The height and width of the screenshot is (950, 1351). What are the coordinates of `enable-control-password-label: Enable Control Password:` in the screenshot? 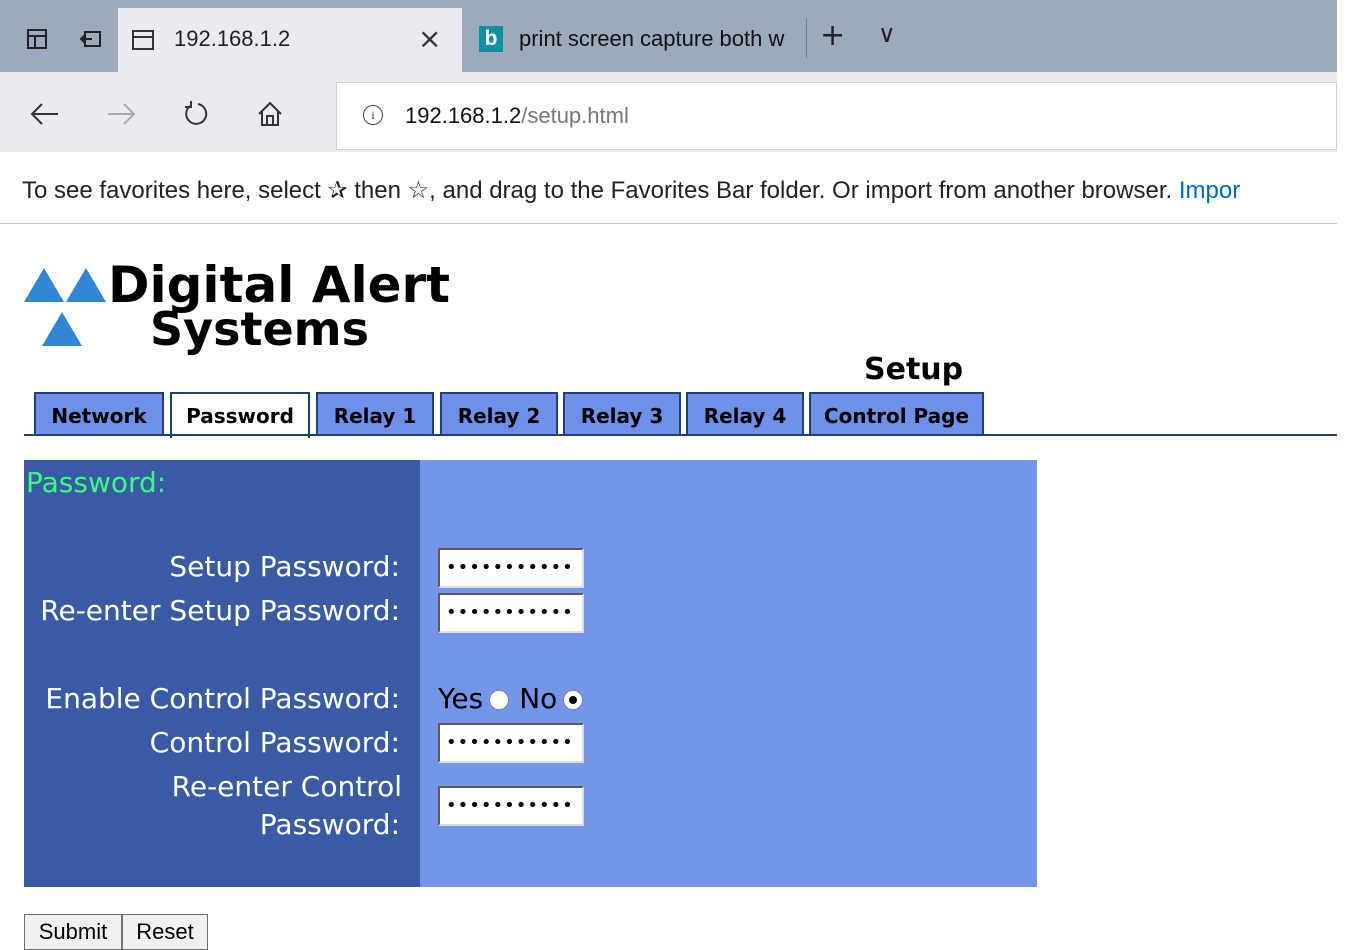 It's located at (222, 698).